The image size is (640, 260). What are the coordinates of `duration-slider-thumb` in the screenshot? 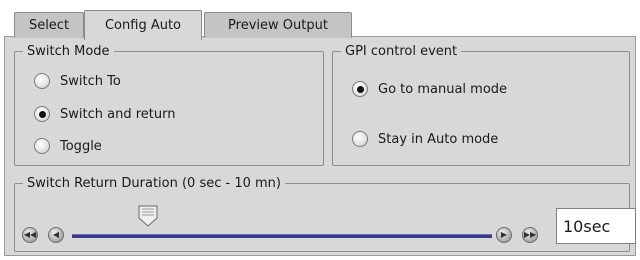 It's located at (148, 216).